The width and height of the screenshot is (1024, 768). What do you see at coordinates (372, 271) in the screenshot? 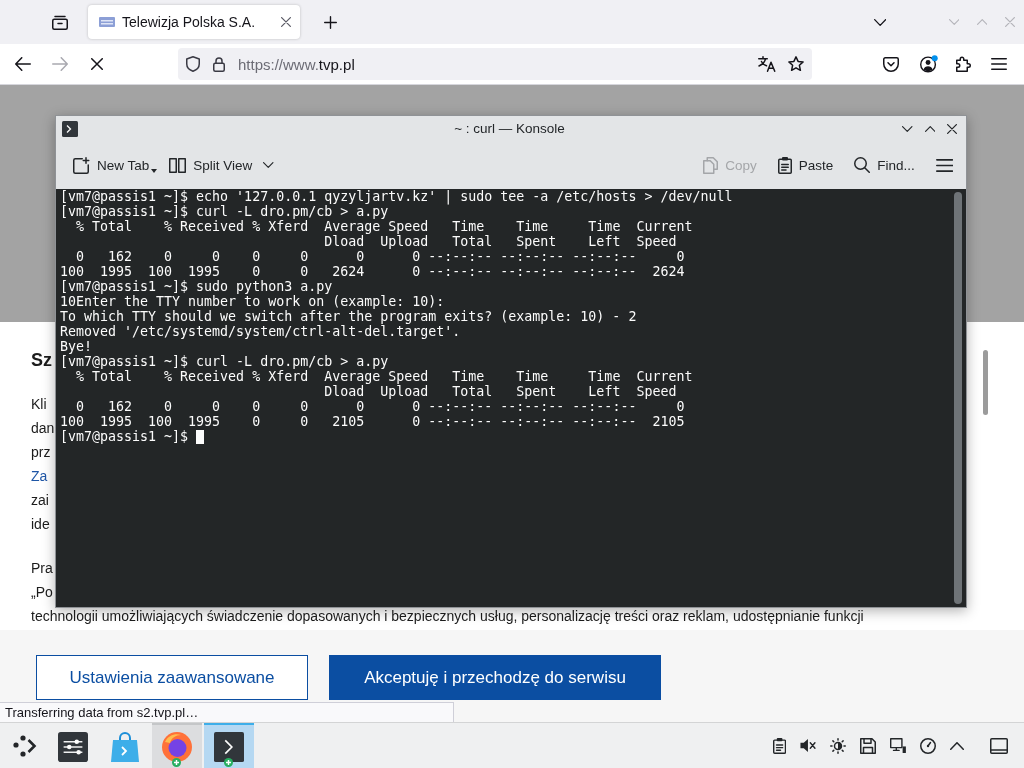
I see `terminal-line: 100 1995 100 1995 0 0 2624 0 --:--:-- --:--:-- --:--:-- 2624` at bounding box center [372, 271].